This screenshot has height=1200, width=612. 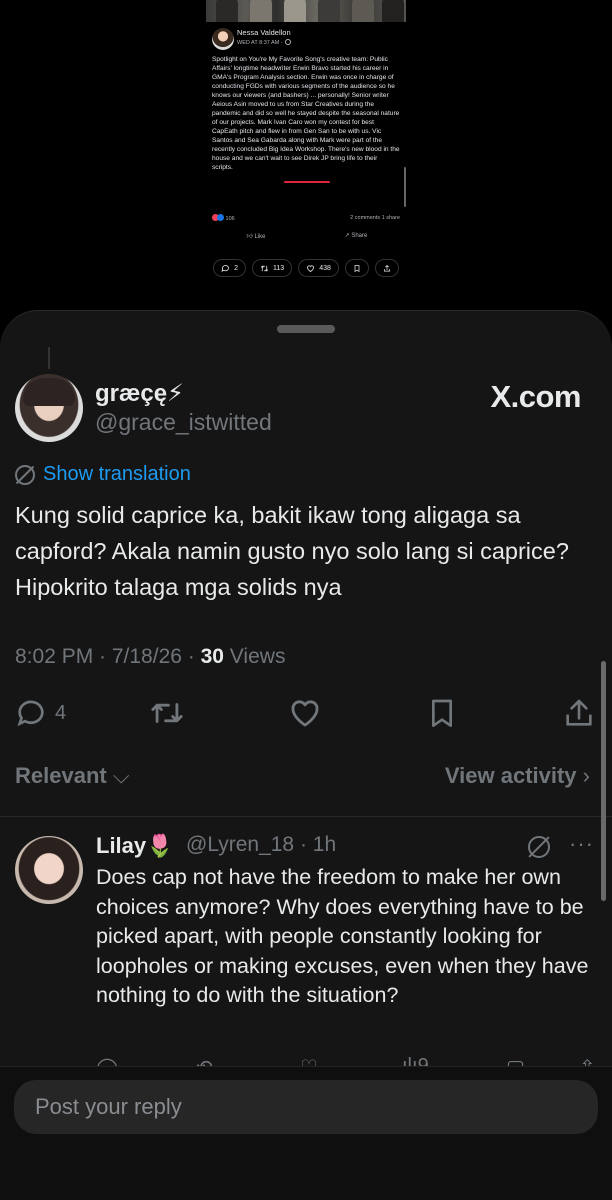 What do you see at coordinates (212, 656) in the screenshot?
I see `views-count: 30` at bounding box center [212, 656].